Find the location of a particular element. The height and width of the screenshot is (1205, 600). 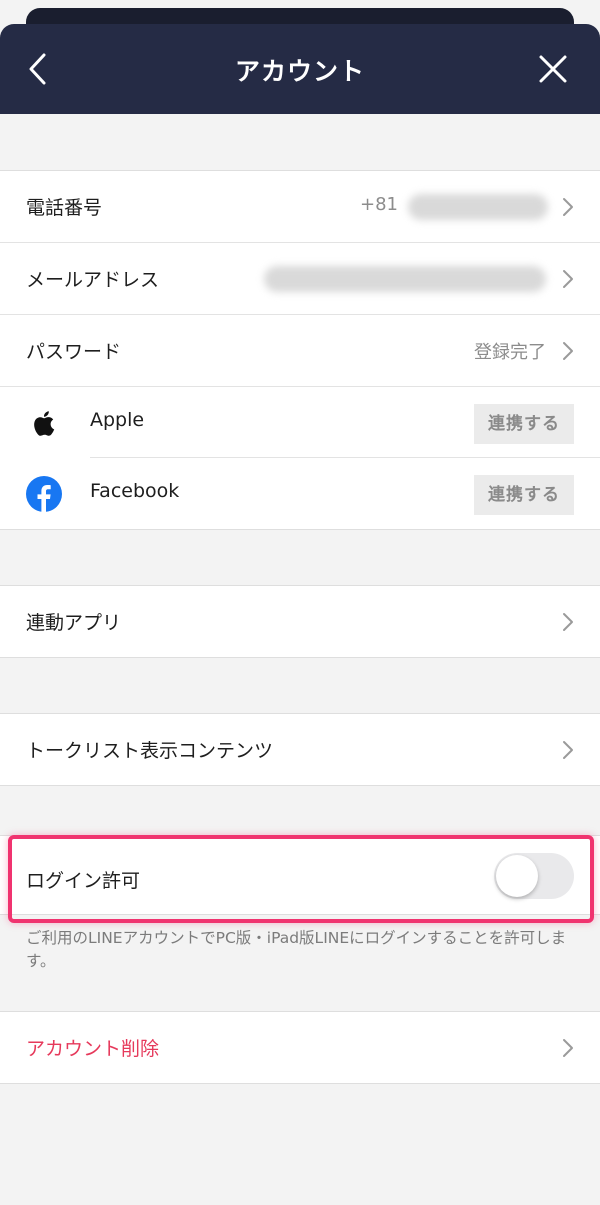

apple-label: Apple is located at coordinates (117, 420).